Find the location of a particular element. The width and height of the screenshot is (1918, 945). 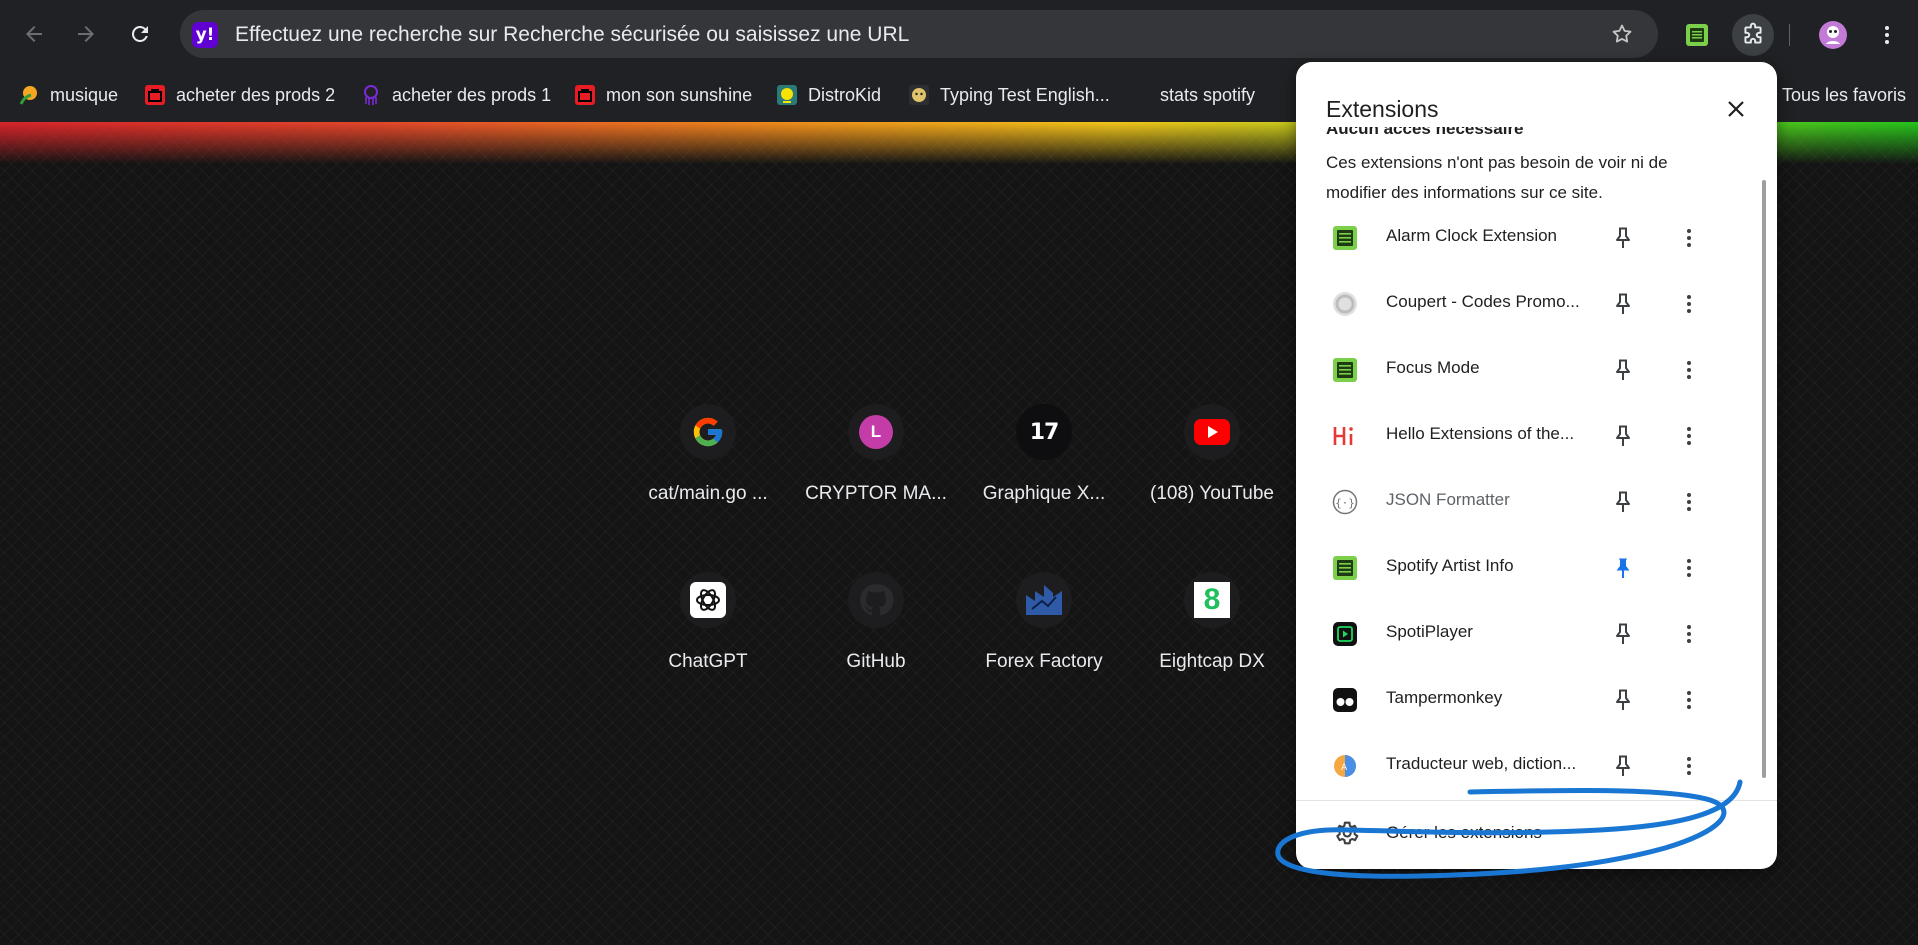

popup-divider is located at coordinates (1536, 800).